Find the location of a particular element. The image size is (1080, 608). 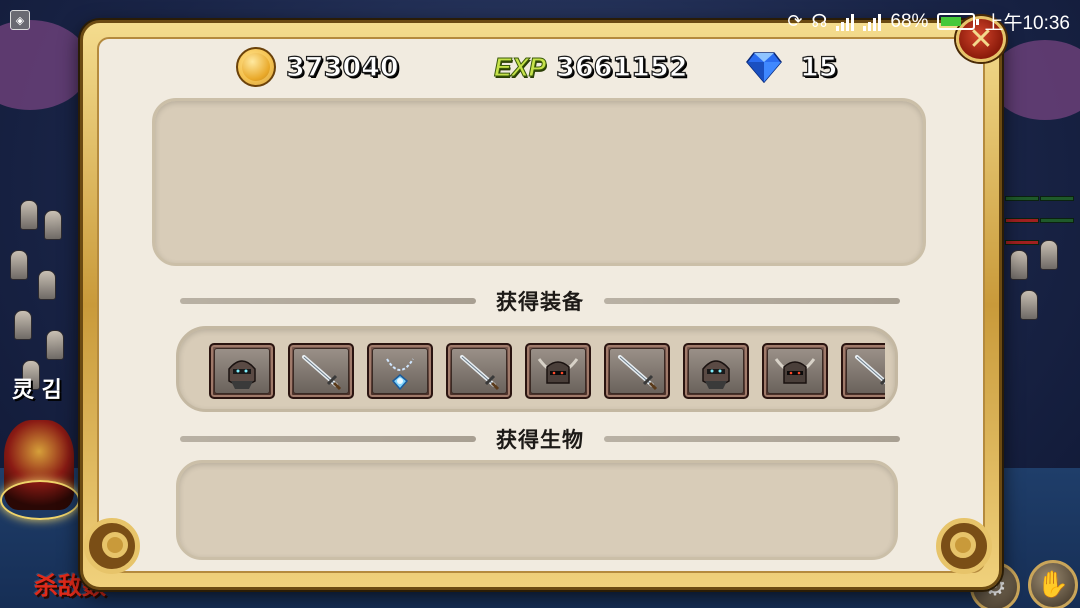

headset-icon: ☊ is located at coordinates (819, 21).